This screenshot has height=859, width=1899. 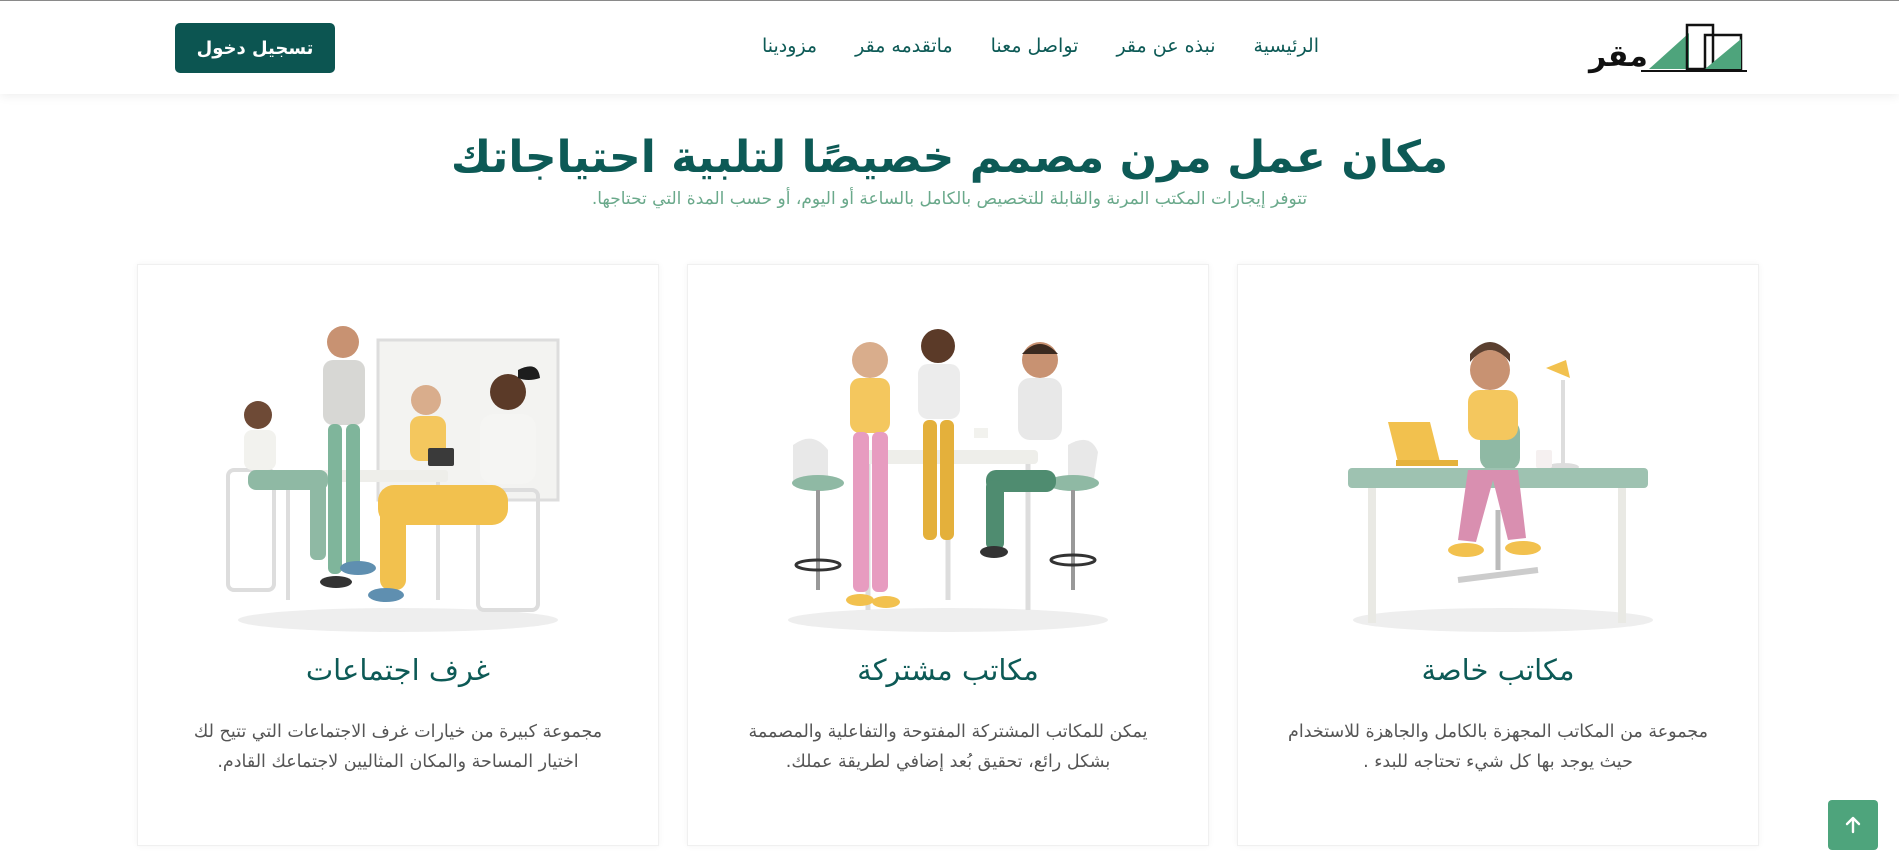 I want to click on nav-item-contact: تواصل معنا, so click(x=1035, y=46).